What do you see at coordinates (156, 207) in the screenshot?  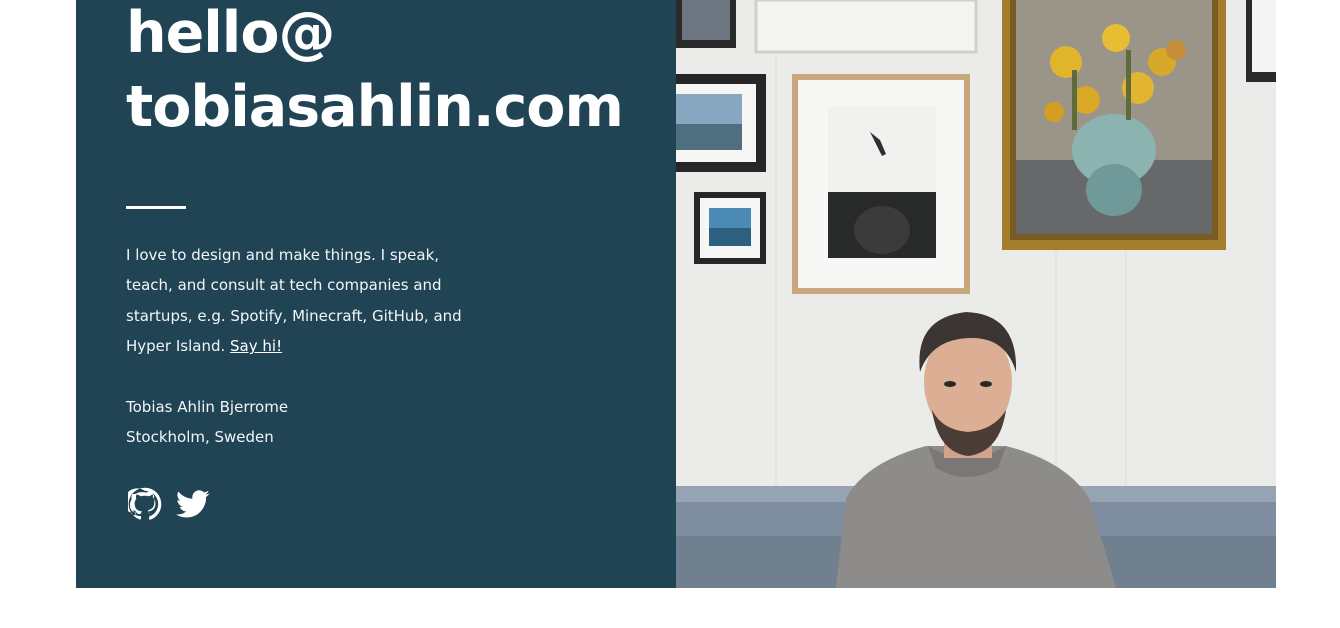 I see `divider` at bounding box center [156, 207].